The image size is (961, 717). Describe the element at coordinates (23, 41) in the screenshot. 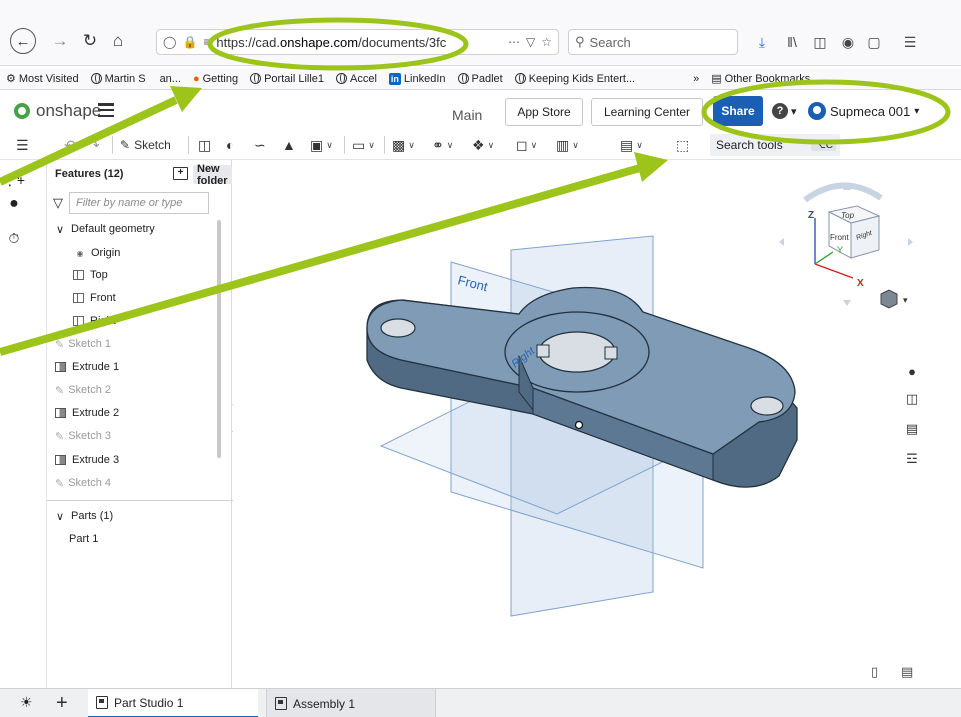

I see `back-button: ←` at that location.